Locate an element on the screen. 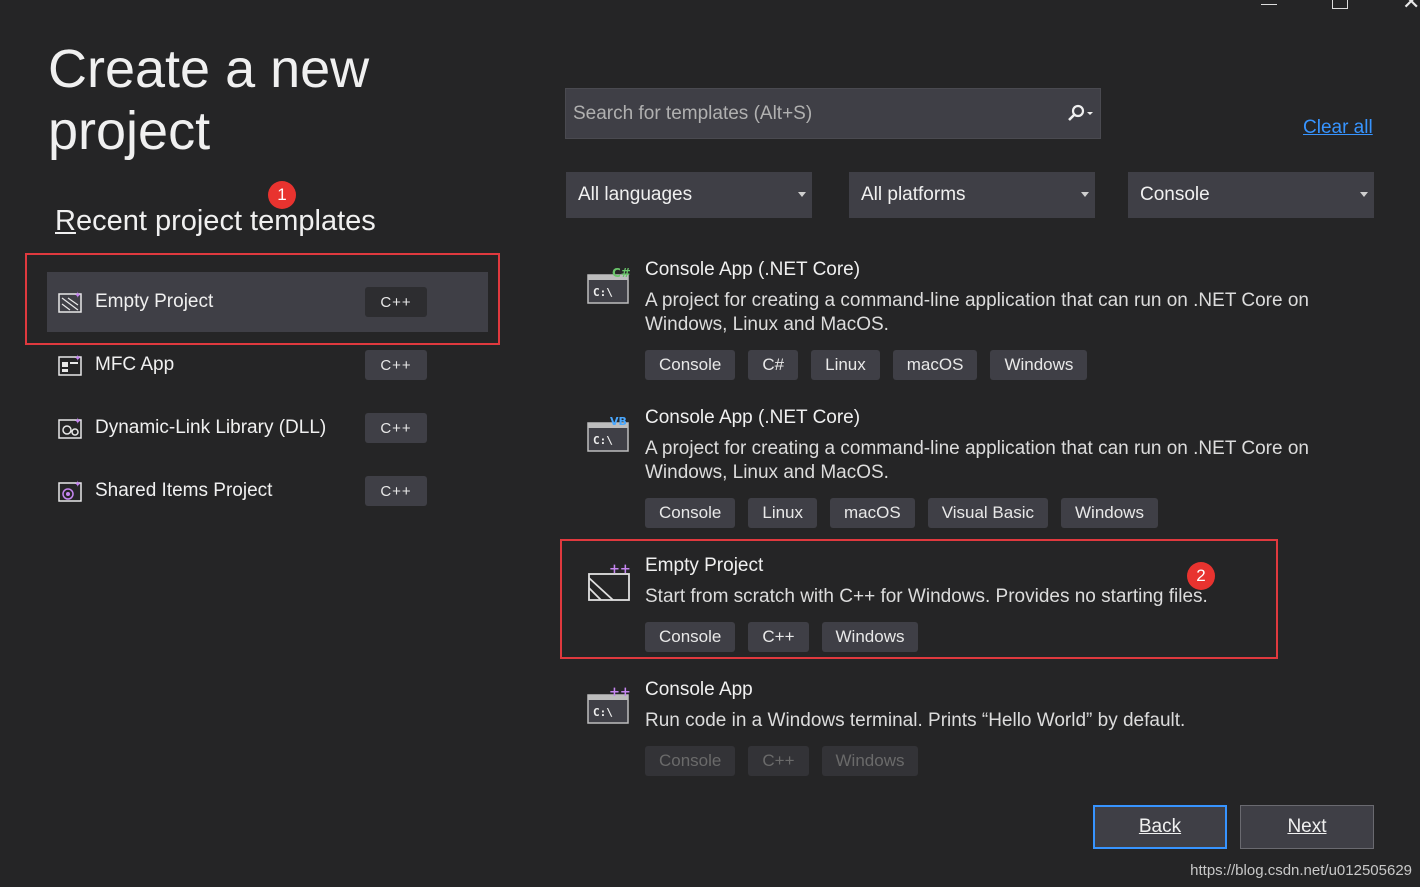 This screenshot has height=887, width=1420. recent-item-label: Shared Items Project is located at coordinates (184, 490).